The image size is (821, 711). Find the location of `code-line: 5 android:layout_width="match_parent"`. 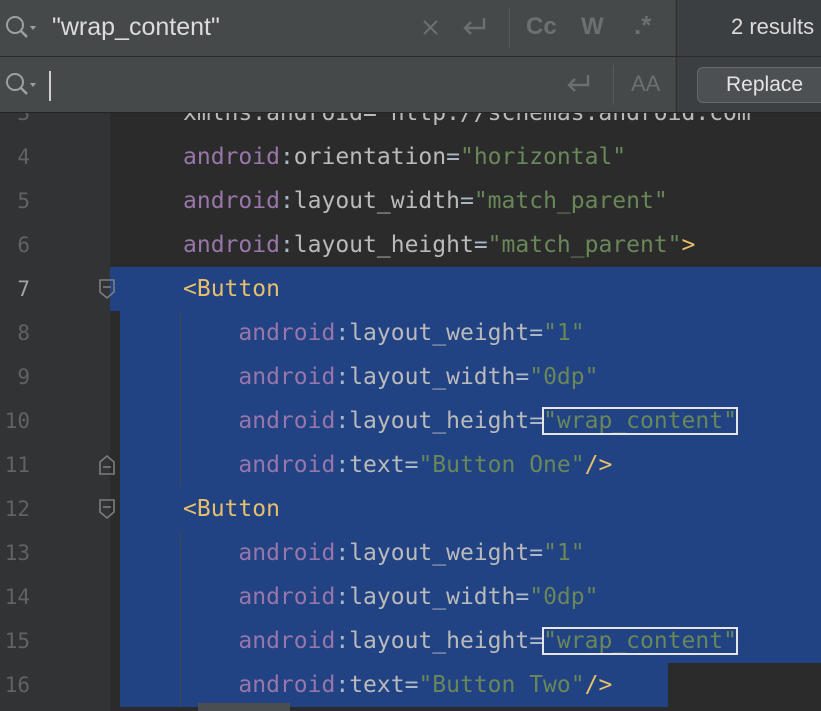

code-line: 5 android:layout_width="match_parent" is located at coordinates (410, 201).